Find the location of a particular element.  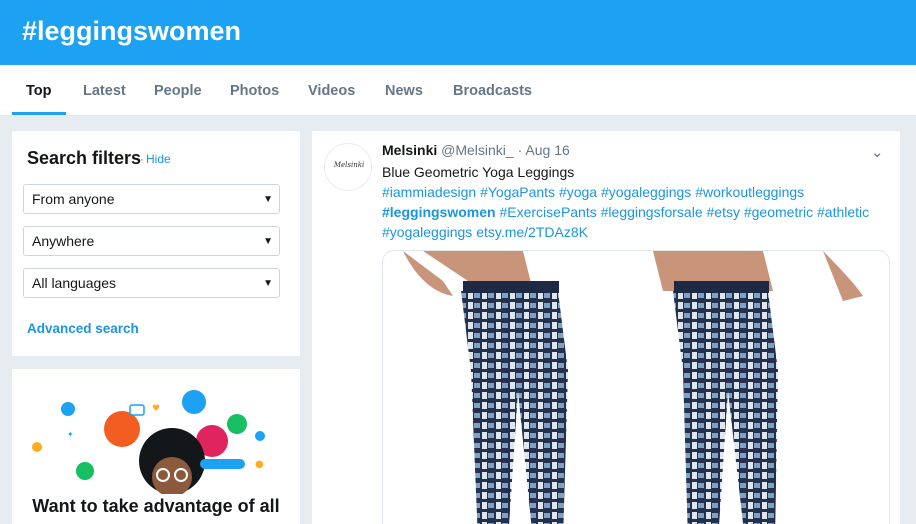

tab-news: News is located at coordinates (404, 90).